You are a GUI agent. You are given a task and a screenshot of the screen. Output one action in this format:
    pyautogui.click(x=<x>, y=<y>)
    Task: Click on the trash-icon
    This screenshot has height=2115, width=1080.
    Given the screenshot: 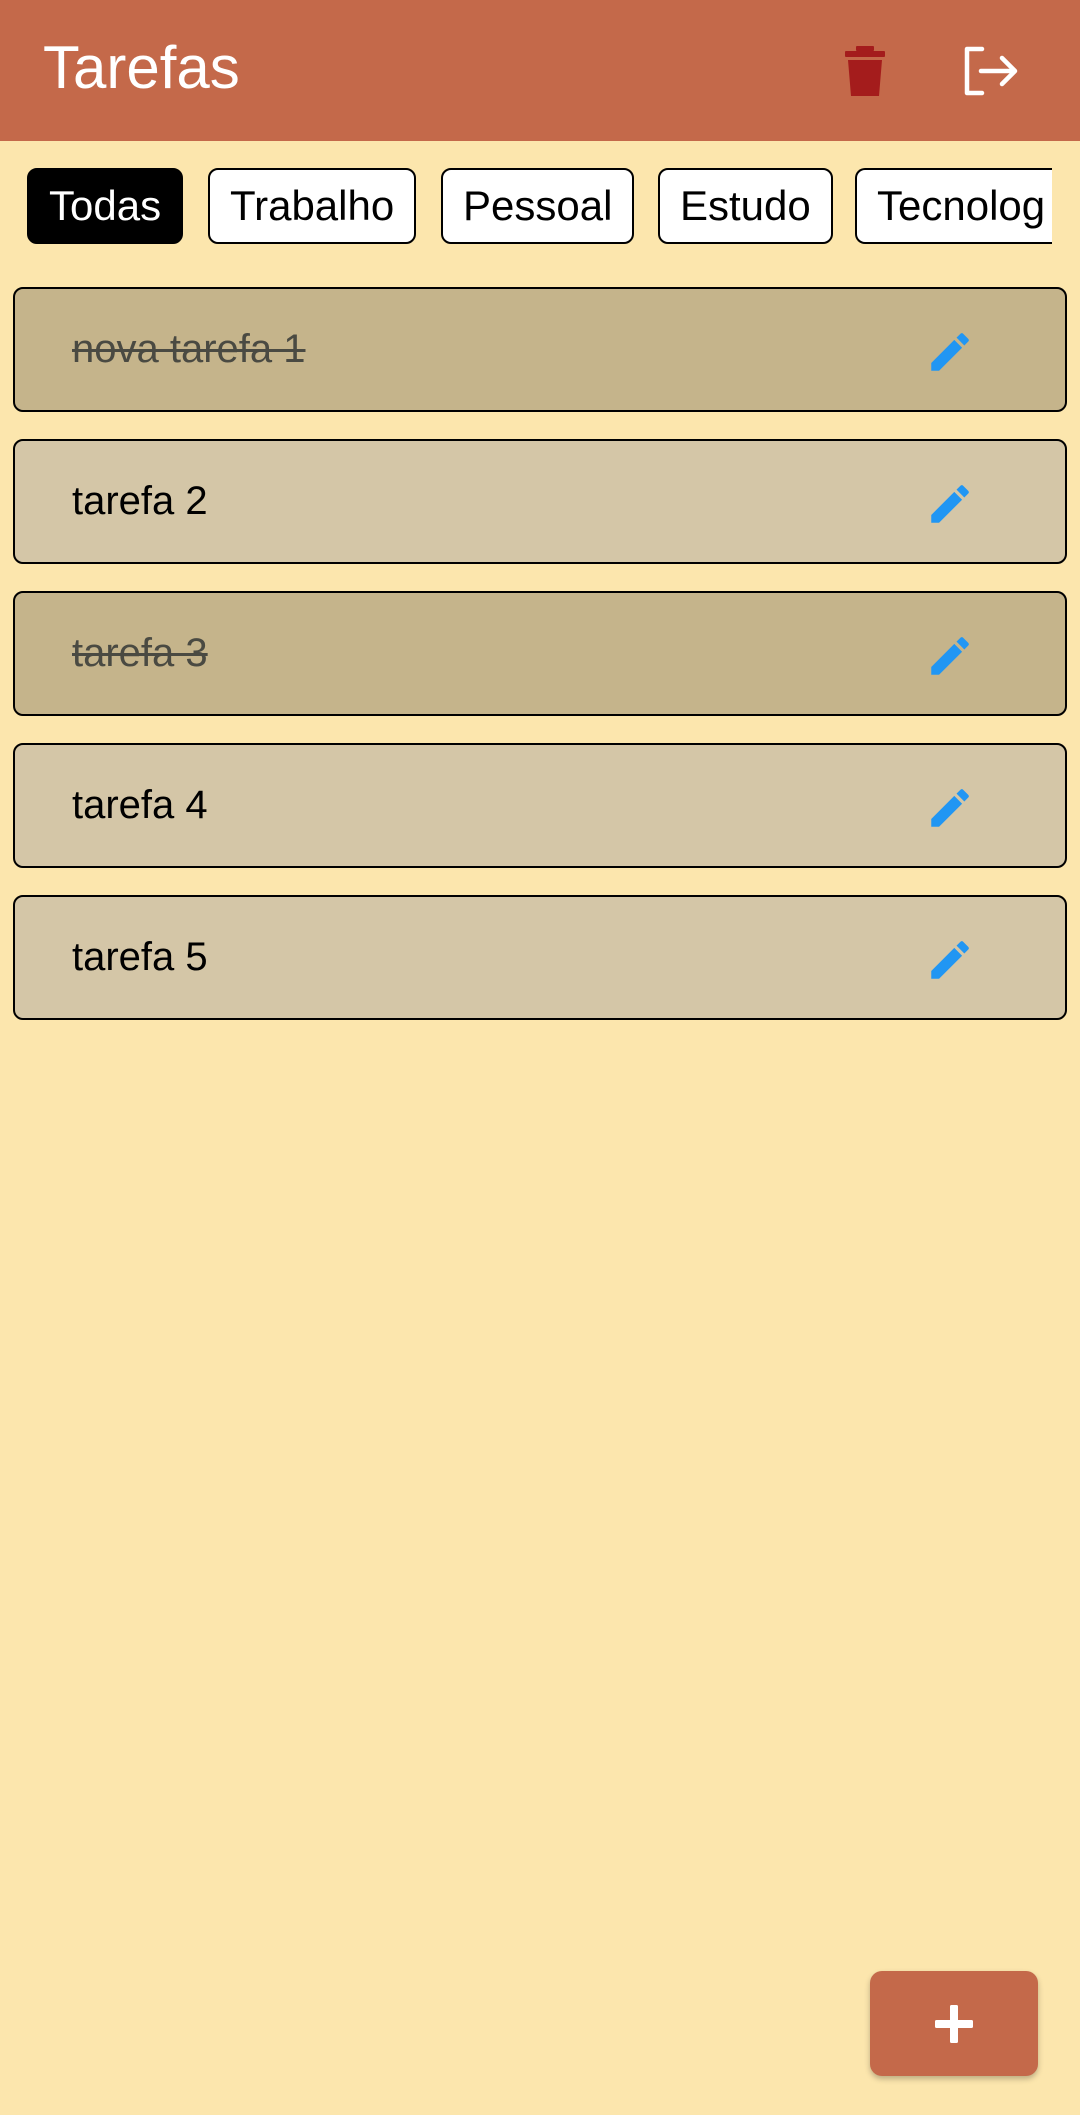 What is the action you would take?
    pyautogui.click(x=865, y=71)
    